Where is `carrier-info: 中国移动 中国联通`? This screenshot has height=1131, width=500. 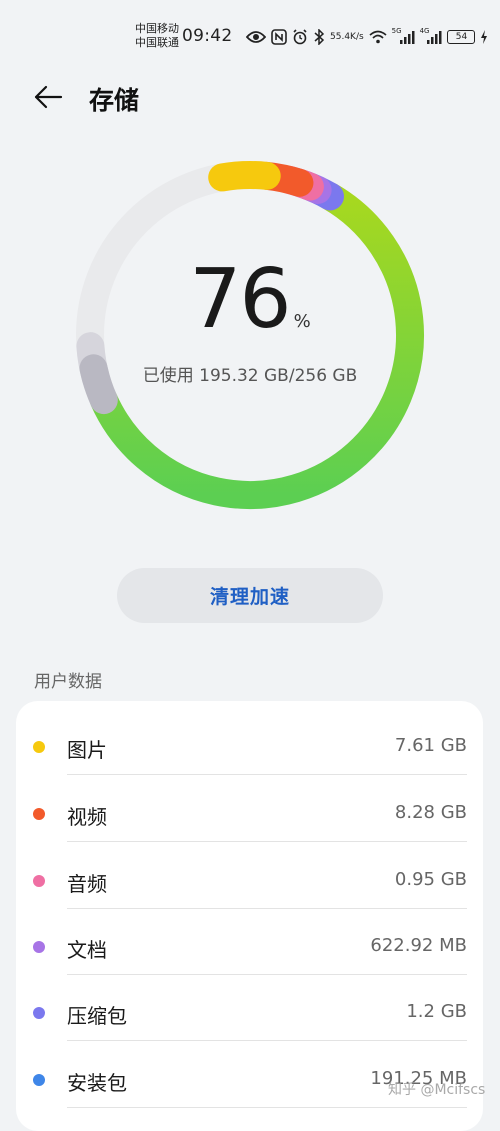
carrier-info: 中国移动 中国联通 is located at coordinates (157, 36).